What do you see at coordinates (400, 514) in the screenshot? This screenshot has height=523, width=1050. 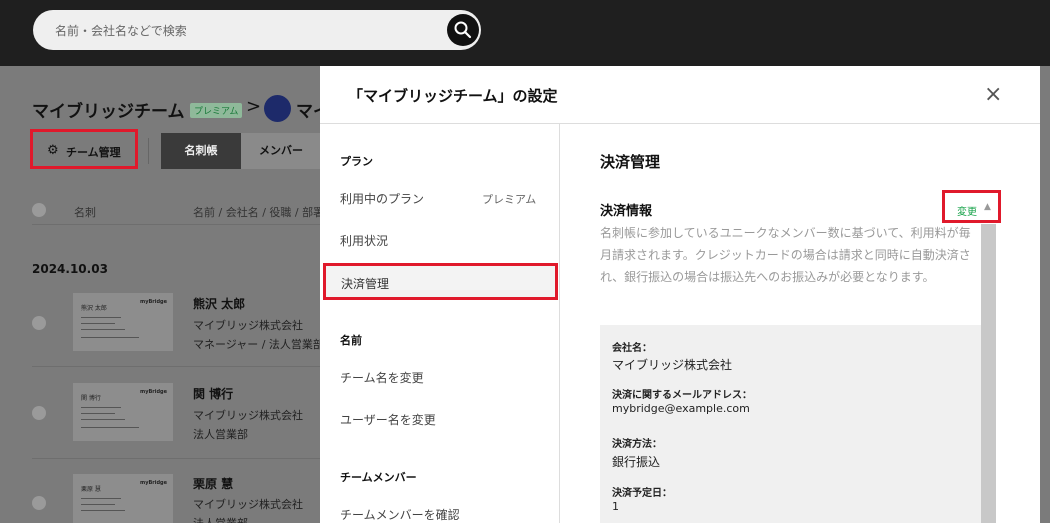 I see `sidebar-item-check-members: チームメンバーを確認` at bounding box center [400, 514].